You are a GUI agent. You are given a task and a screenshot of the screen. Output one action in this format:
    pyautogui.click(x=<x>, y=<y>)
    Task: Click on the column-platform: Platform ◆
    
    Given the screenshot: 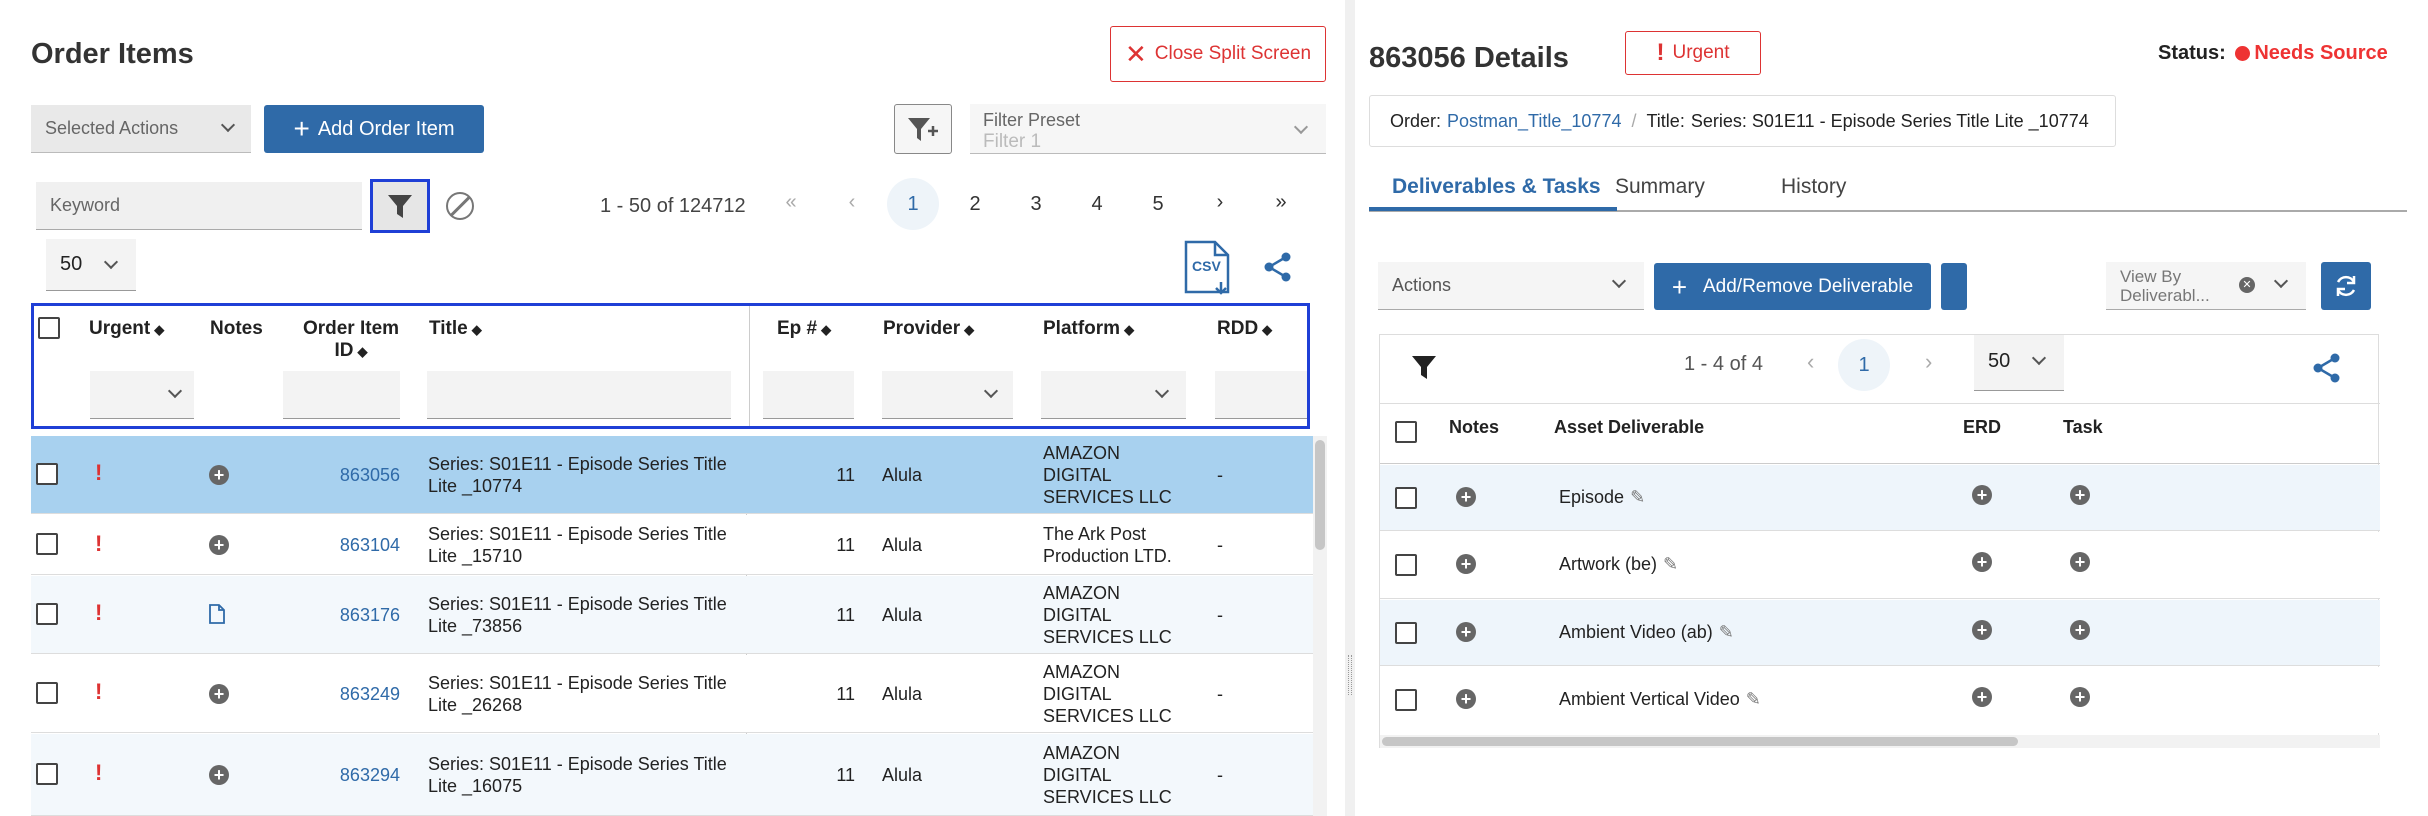 What is the action you would take?
    pyautogui.click(x=1088, y=329)
    